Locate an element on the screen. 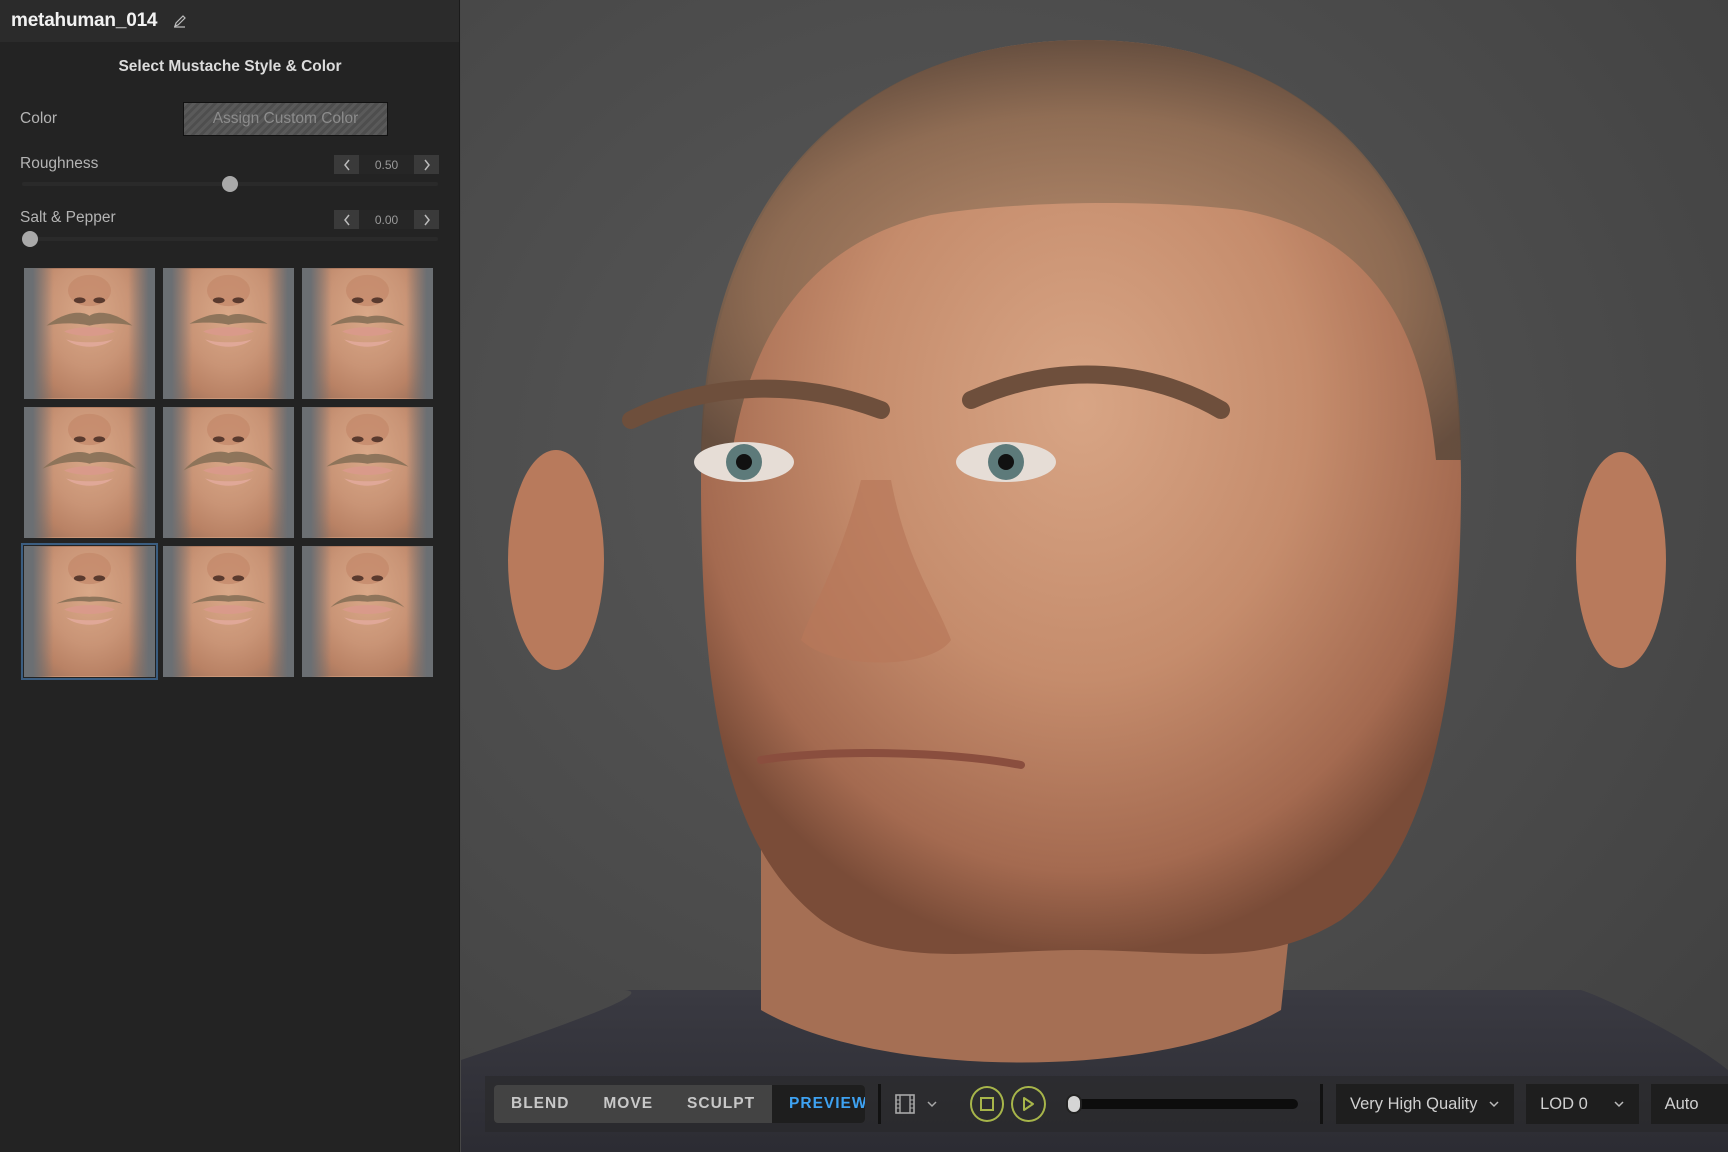 The width and height of the screenshot is (1728, 1152). mode-move-button: MOVE is located at coordinates (628, 1104).